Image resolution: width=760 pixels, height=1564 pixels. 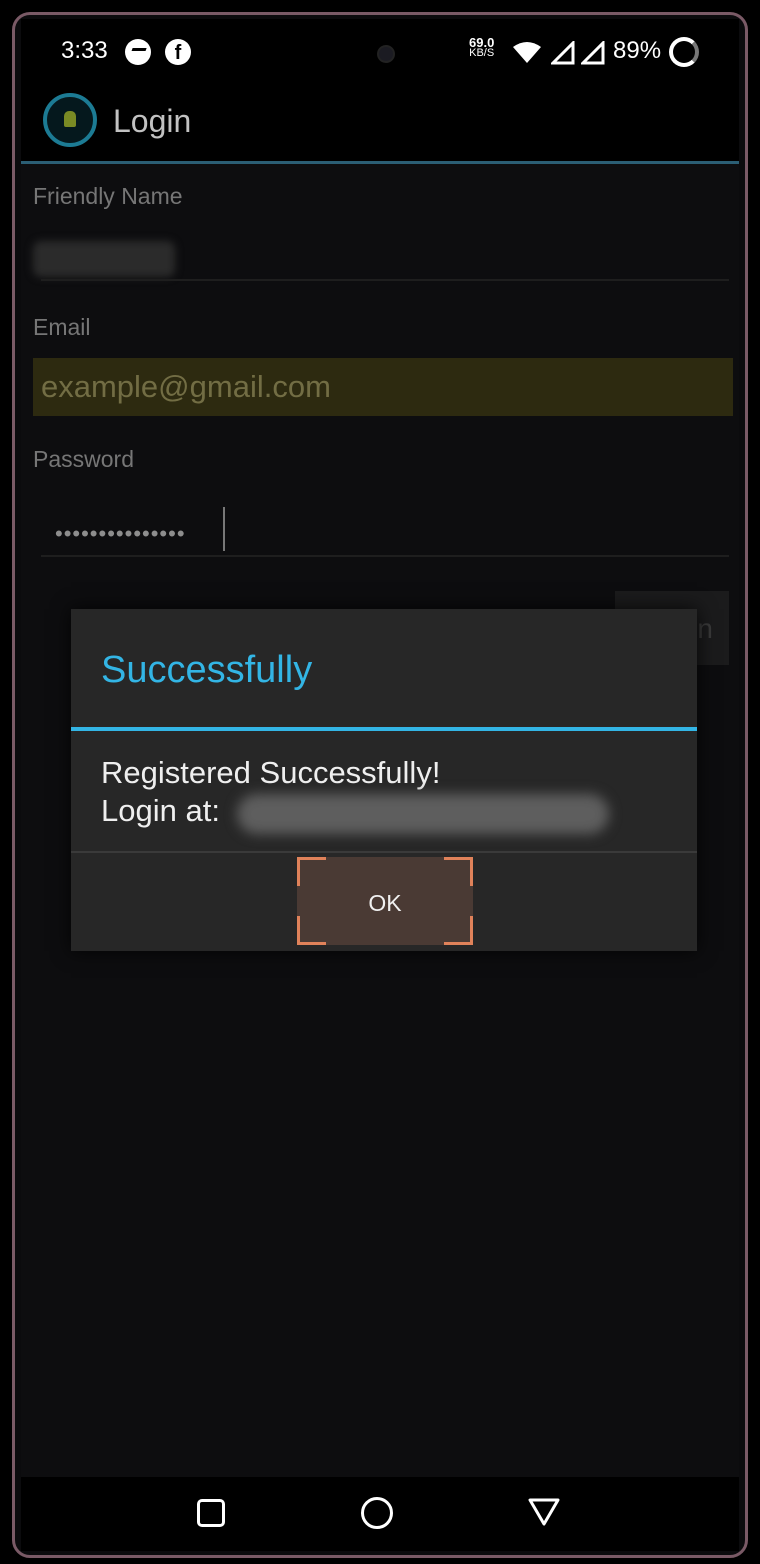 What do you see at coordinates (385, 280) in the screenshot?
I see `friendly-name-underline` at bounding box center [385, 280].